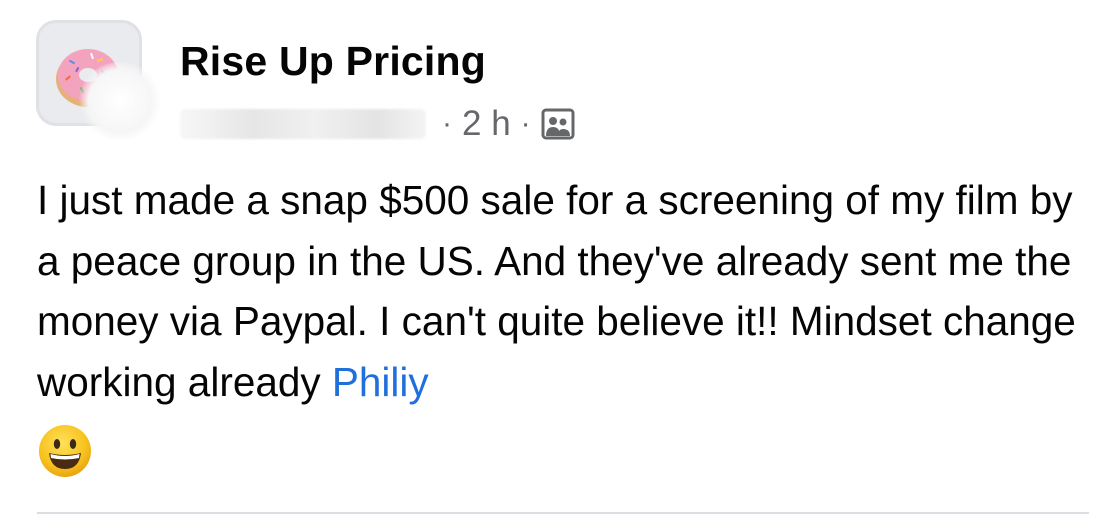  What do you see at coordinates (303, 124) in the screenshot?
I see `redacted-author` at bounding box center [303, 124].